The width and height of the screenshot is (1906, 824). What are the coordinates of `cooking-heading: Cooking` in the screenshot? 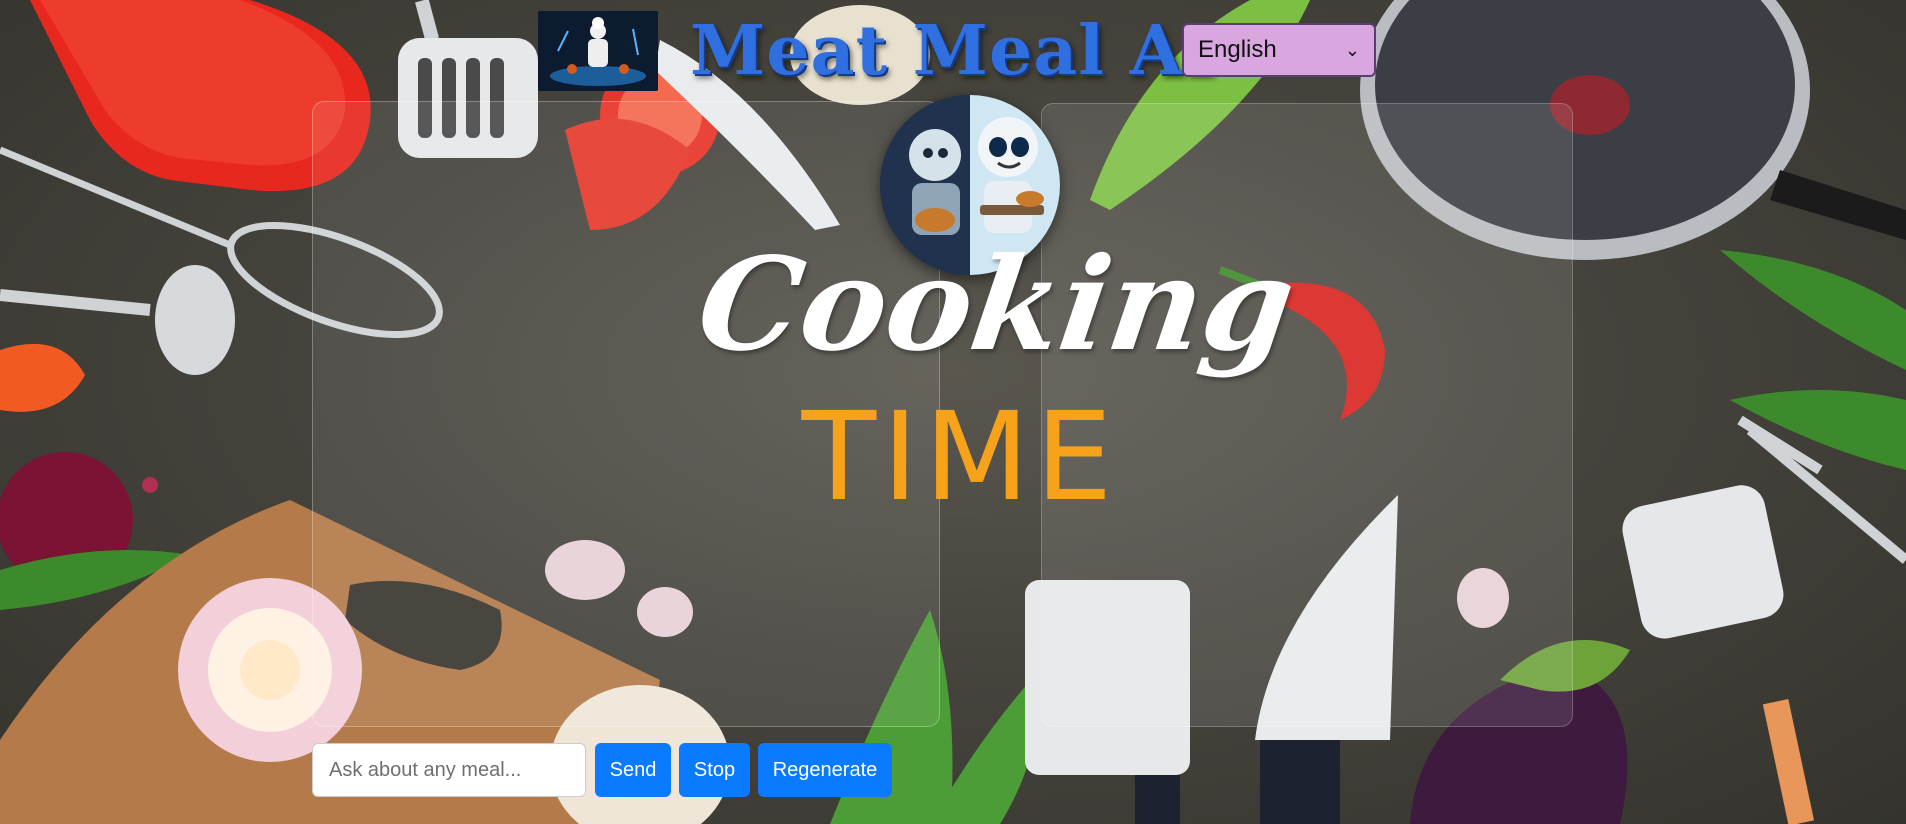 It's located at (996, 305).